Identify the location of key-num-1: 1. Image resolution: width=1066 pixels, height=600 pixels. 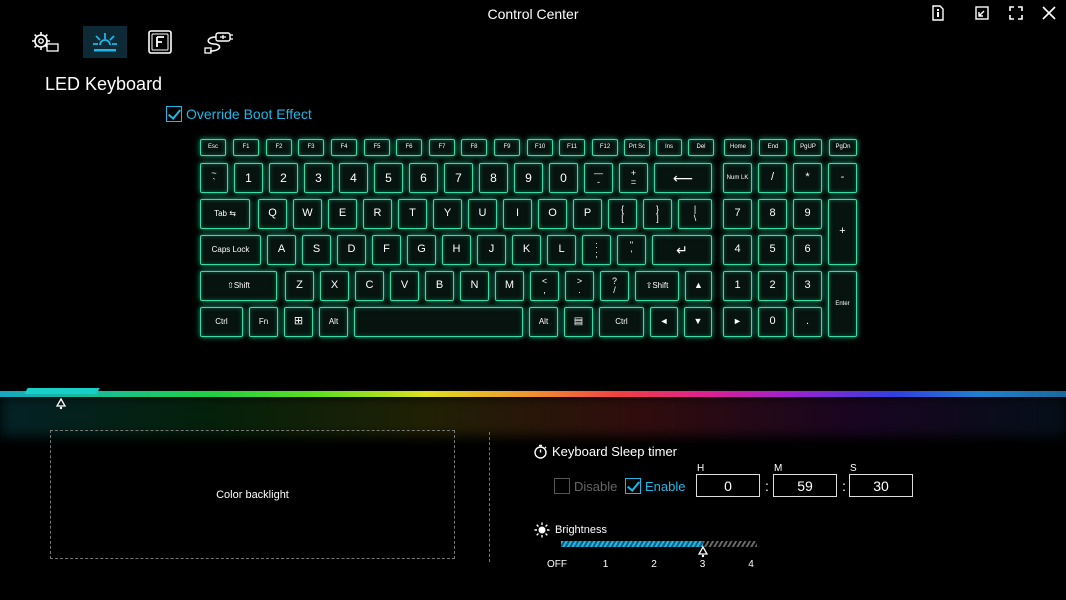
(737, 286).